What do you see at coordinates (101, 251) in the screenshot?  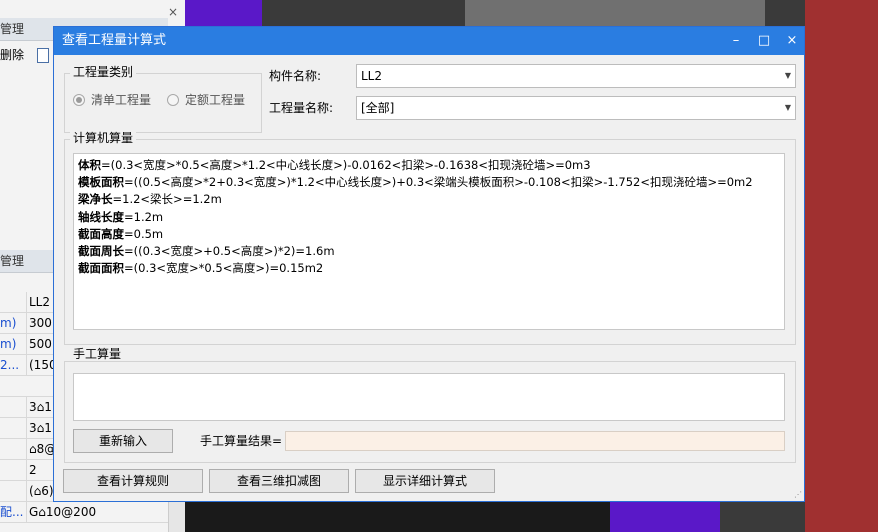 I see `formula-name: 截面周长` at bounding box center [101, 251].